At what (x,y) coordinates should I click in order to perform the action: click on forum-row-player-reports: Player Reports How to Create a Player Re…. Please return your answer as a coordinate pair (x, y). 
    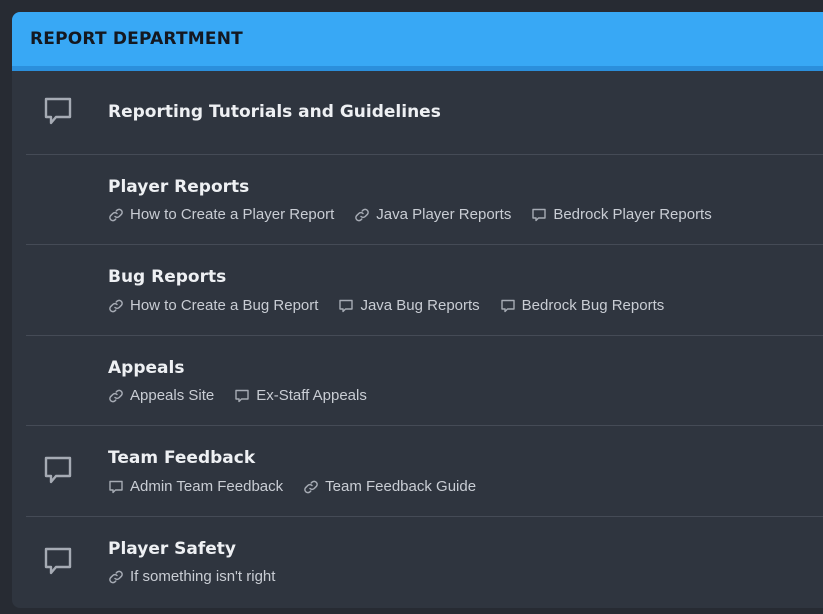
    Looking at the image, I should click on (424, 200).